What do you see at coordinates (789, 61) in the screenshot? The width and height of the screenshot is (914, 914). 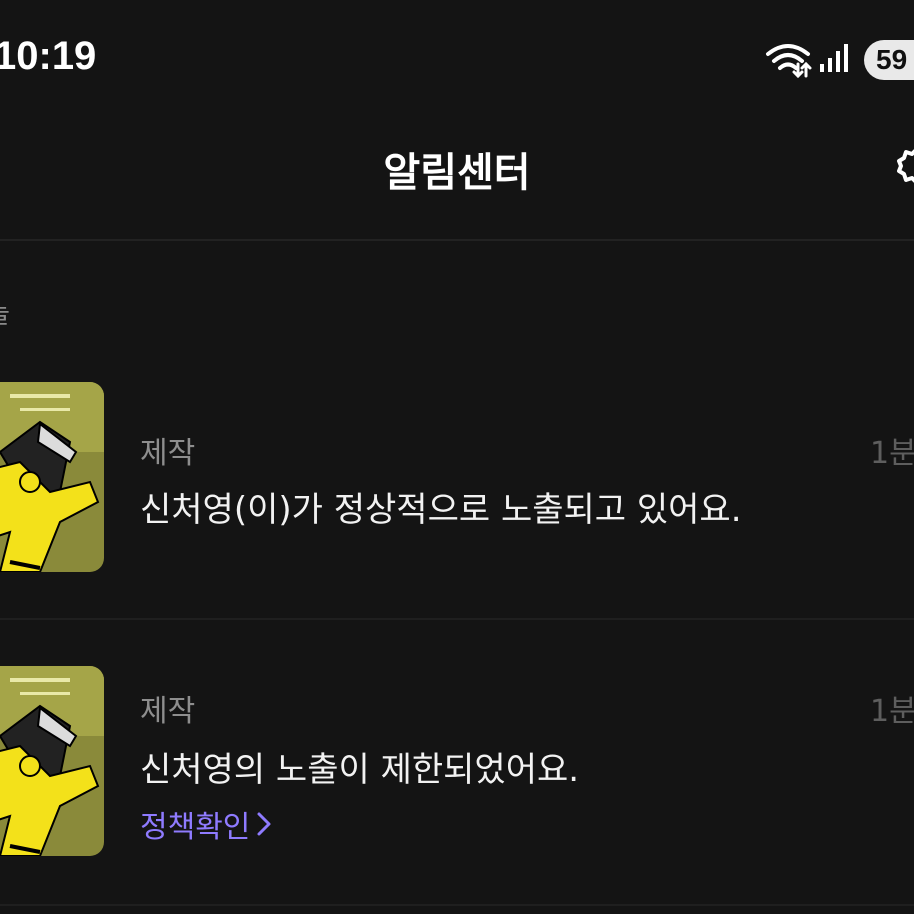 I see `wifi-icon` at bounding box center [789, 61].